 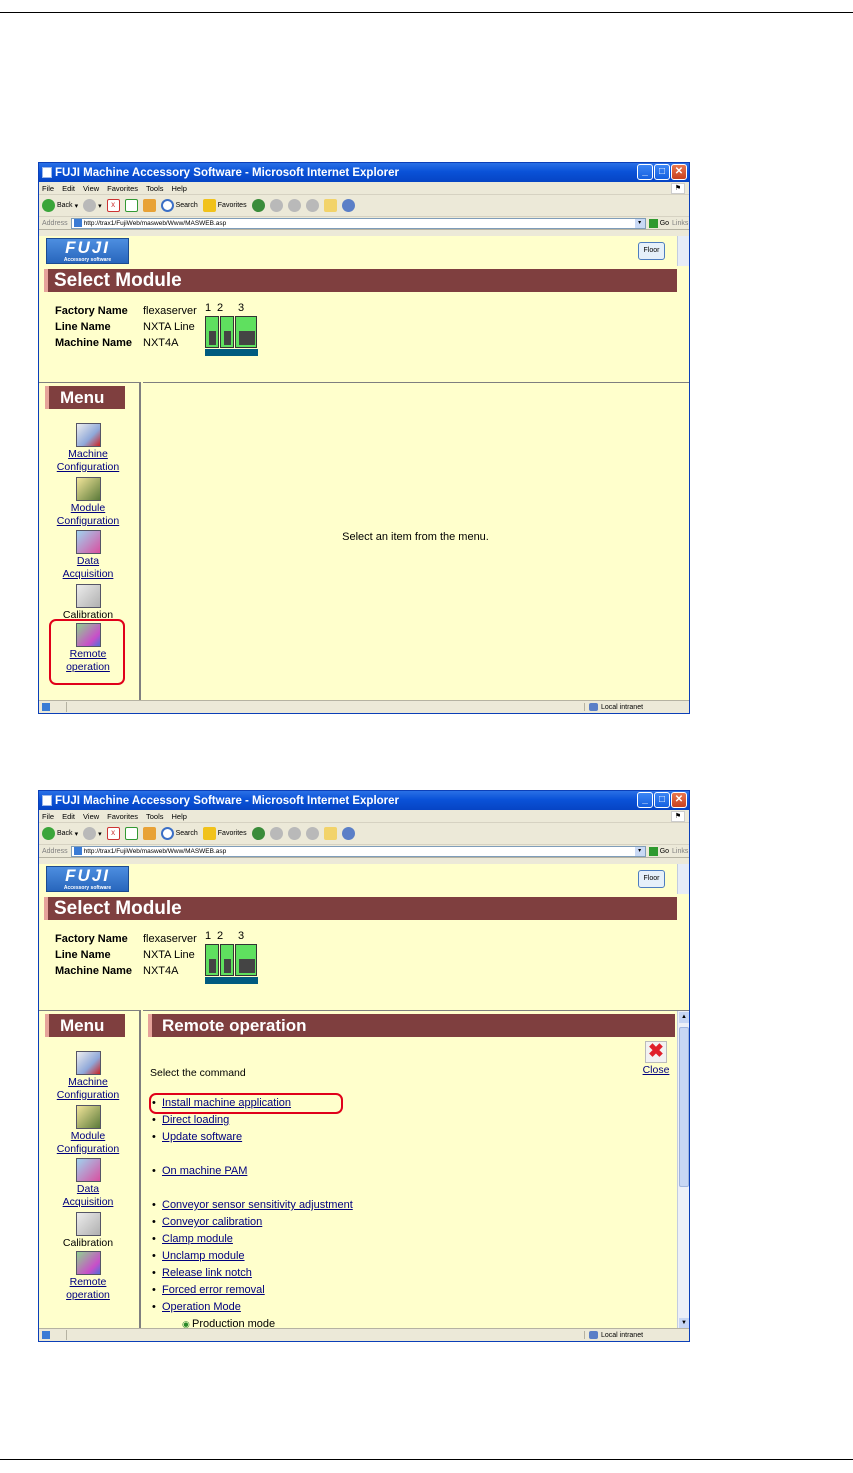 What do you see at coordinates (656, 1052) in the screenshot?
I see `close-icon: ✖` at bounding box center [656, 1052].